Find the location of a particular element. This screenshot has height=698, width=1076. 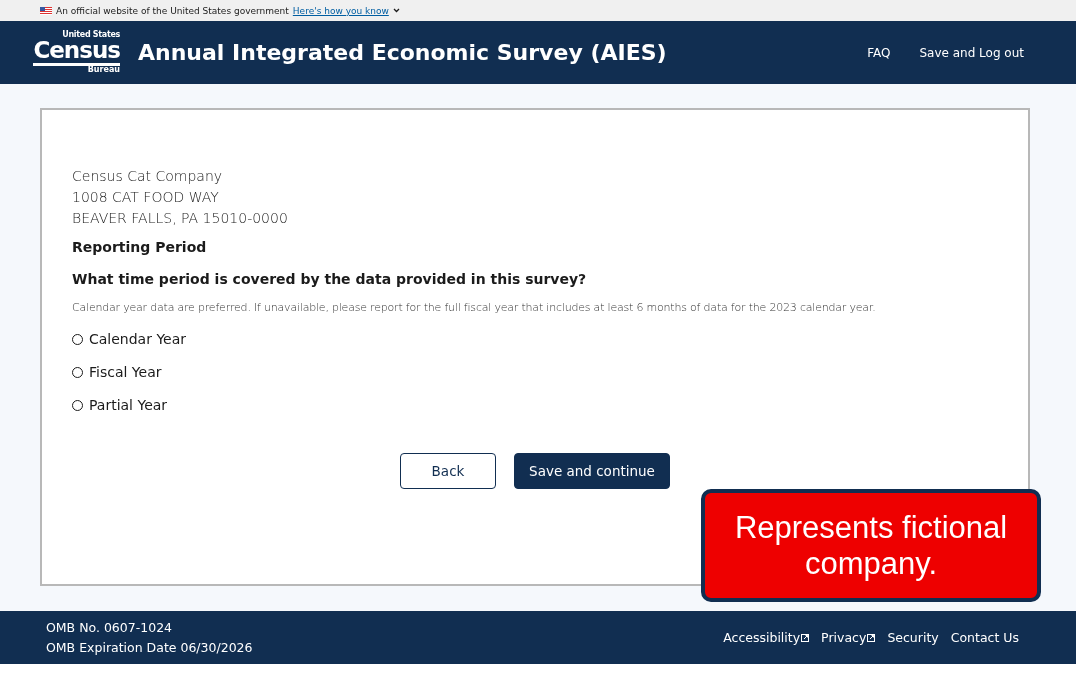

callout-note: Represents fictional company. is located at coordinates (871, 545).